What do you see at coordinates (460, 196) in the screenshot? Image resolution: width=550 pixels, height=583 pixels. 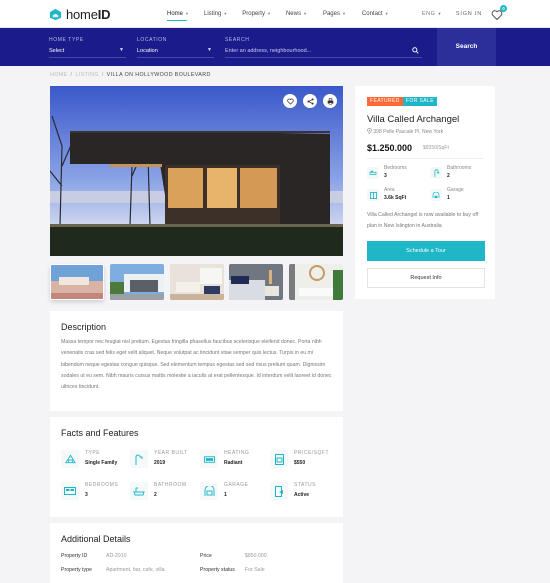 I see `spec-garage: Garage 1` at bounding box center [460, 196].